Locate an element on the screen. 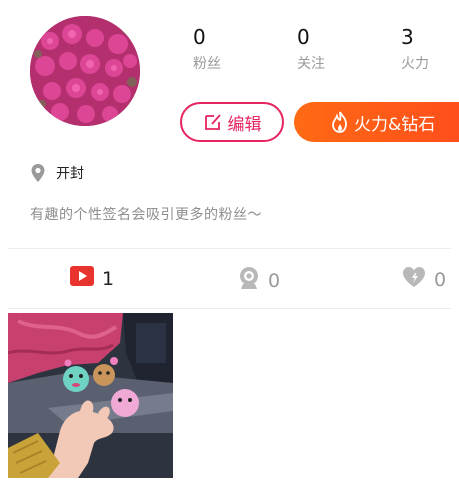 The height and width of the screenshot is (480, 459). signature-text: 有趣的个性签名会吸引更多的粉丝～ is located at coordinates (146, 214).